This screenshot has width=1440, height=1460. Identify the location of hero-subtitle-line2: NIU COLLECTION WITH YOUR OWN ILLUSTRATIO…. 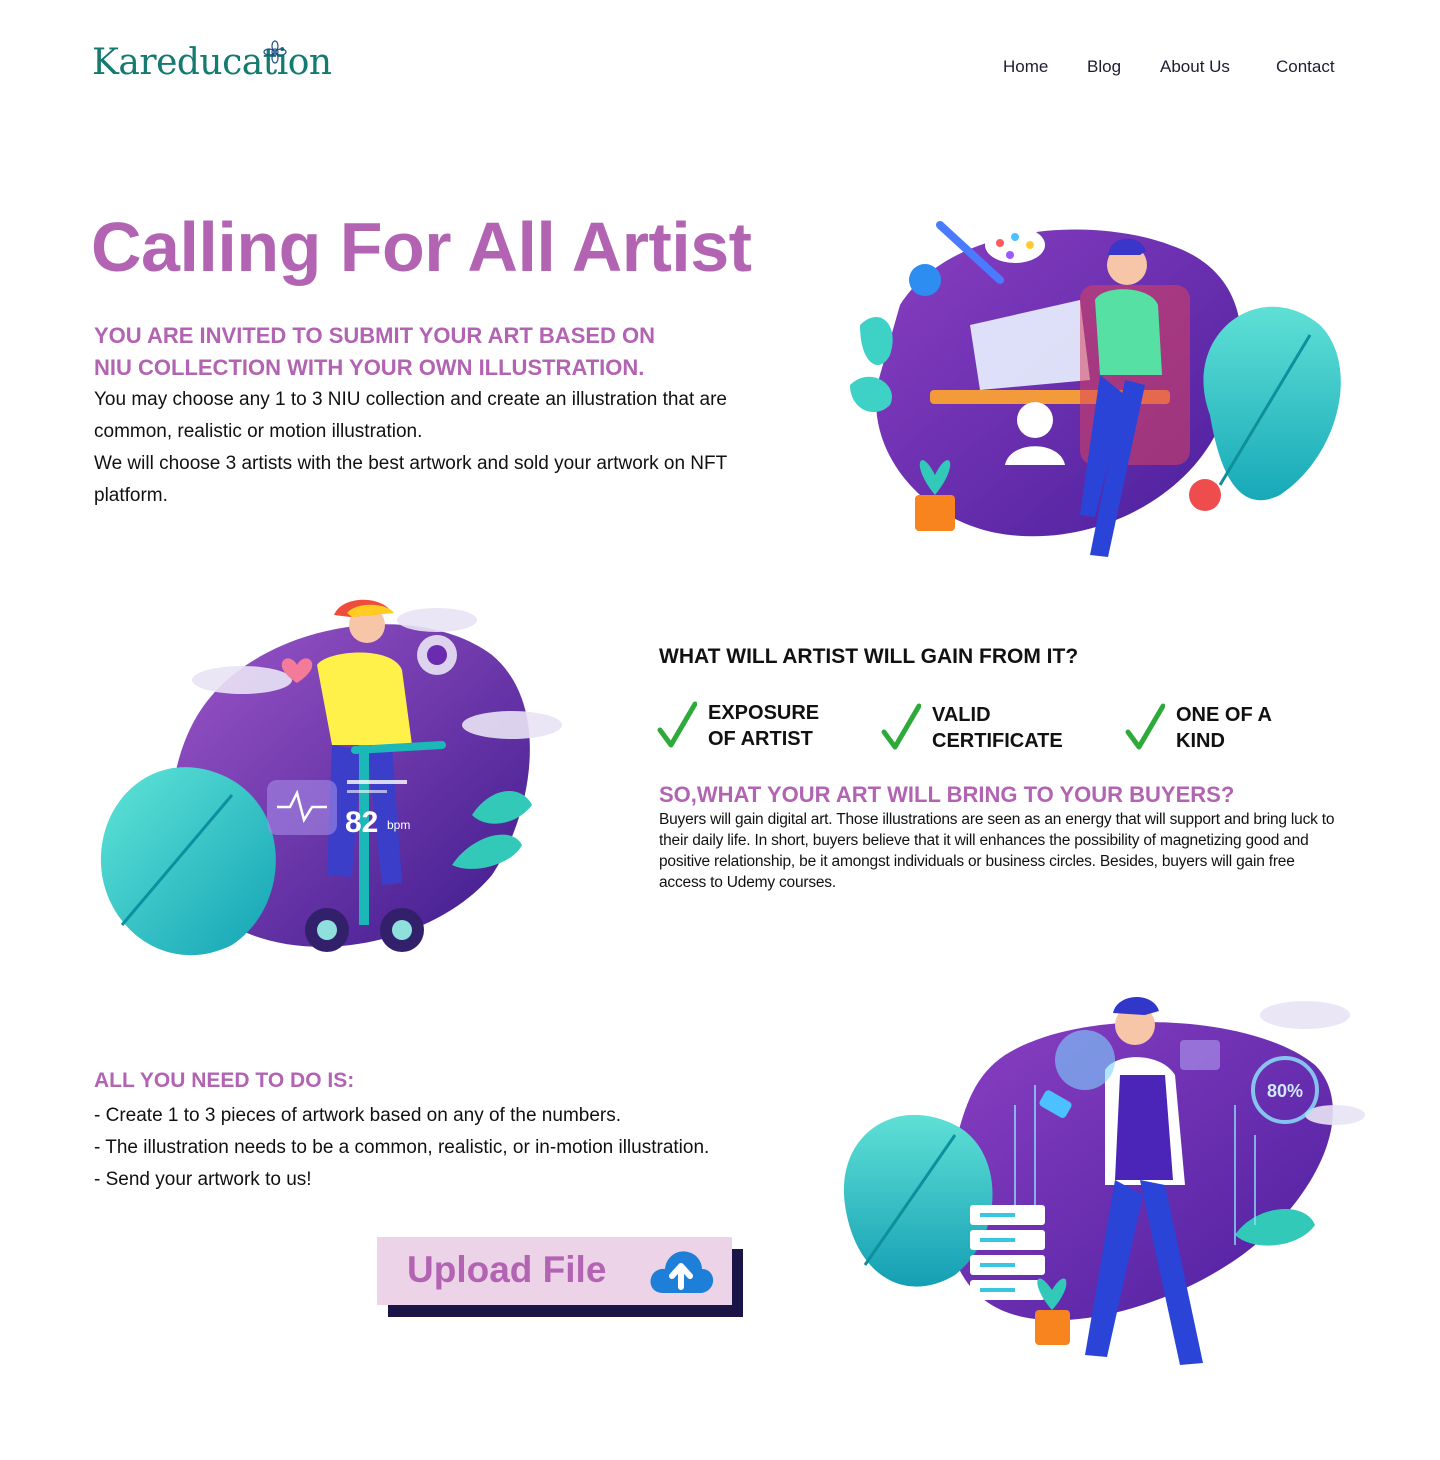
(369, 367).